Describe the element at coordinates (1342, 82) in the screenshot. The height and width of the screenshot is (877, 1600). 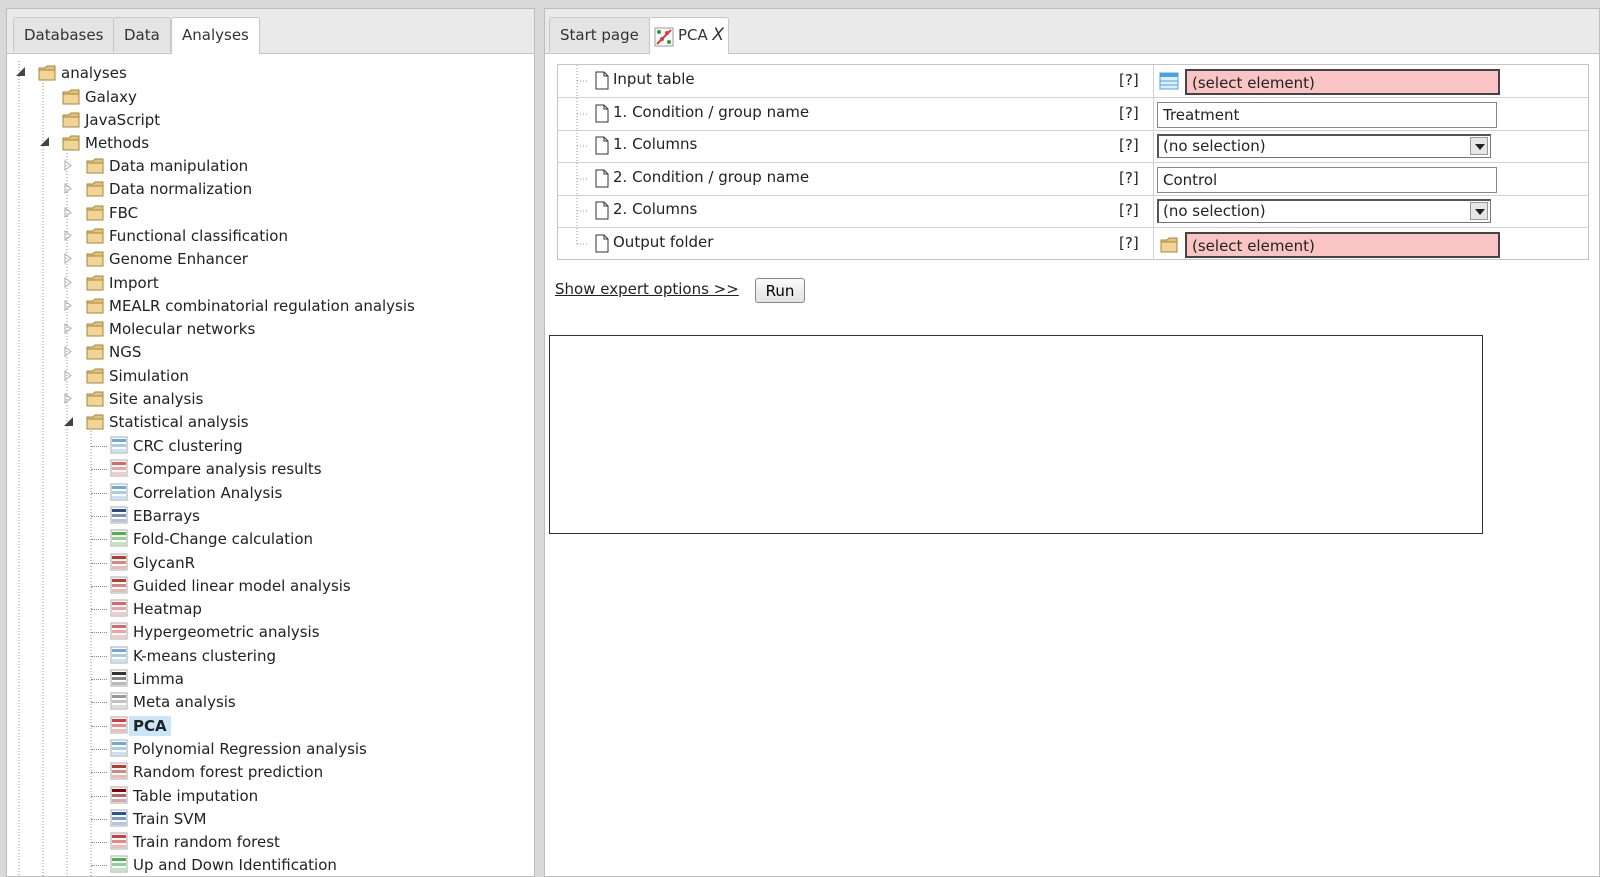
I see `input-table-field: (select element)` at that location.